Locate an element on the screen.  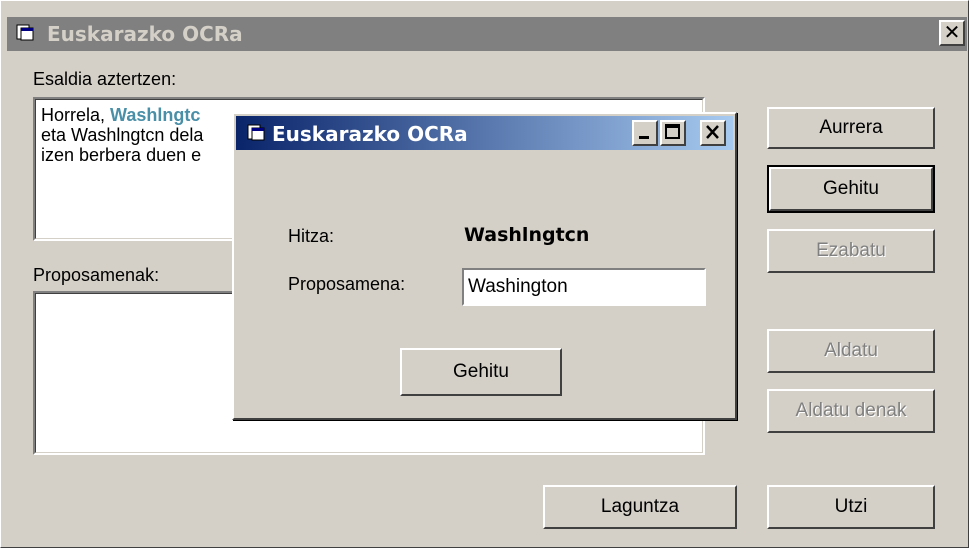
maximize-icon is located at coordinates (672, 131).